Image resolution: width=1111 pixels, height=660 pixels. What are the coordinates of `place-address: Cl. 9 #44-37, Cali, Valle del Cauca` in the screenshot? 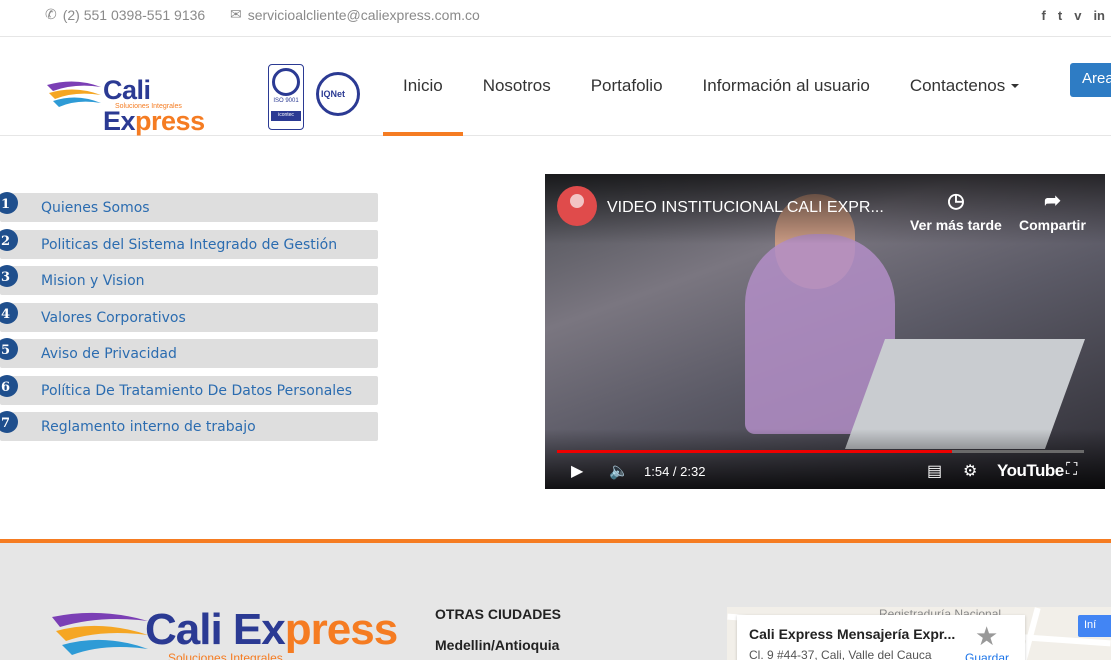 It's located at (840, 654).